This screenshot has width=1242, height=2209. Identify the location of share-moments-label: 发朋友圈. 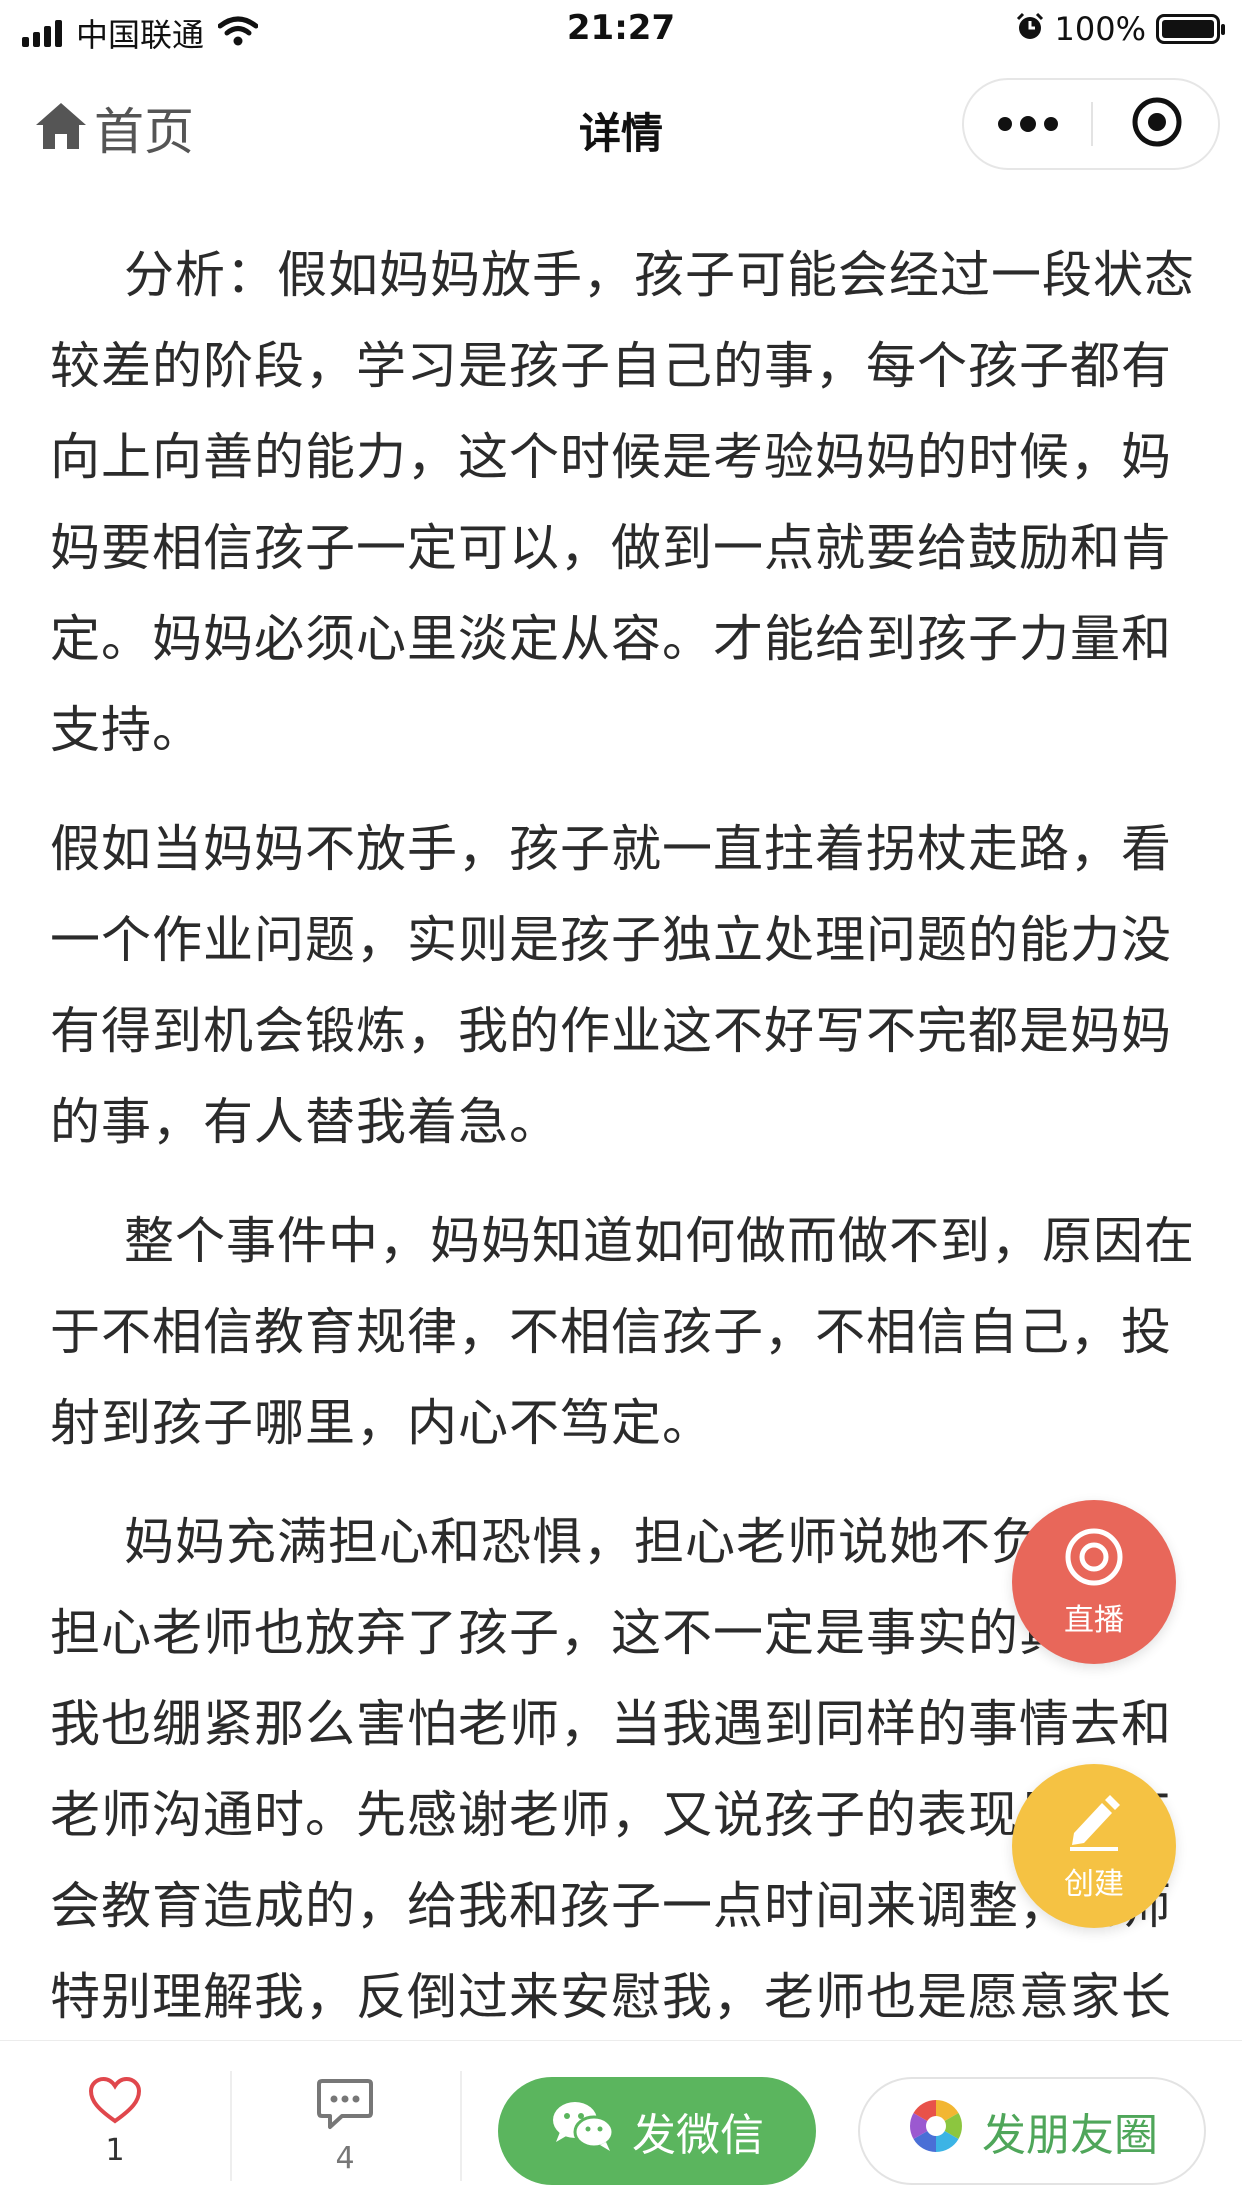
(1070, 2135).